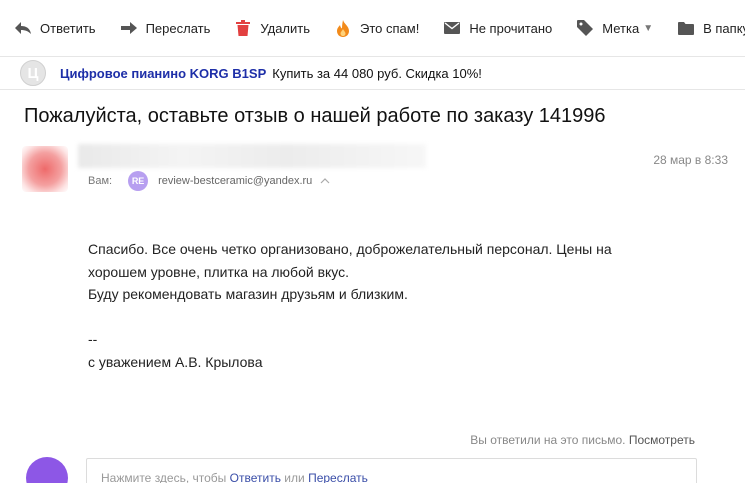 The image size is (745, 483). Describe the element at coordinates (45, 169) in the screenshot. I see `sender-avatar` at that location.